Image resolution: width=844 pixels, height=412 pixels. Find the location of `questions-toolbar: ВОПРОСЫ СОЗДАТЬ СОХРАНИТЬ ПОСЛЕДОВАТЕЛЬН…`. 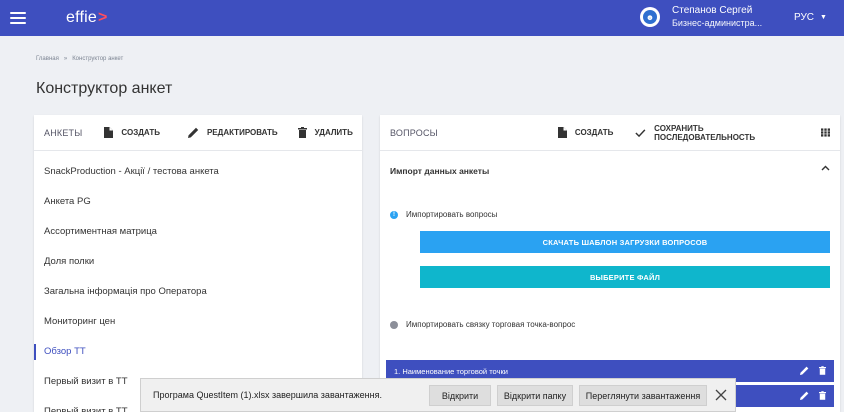

questions-toolbar: ВОПРОСЫ СОЗДАТЬ СОХРАНИТЬ ПОСЛЕДОВАТЕЛЬН… is located at coordinates (610, 133).